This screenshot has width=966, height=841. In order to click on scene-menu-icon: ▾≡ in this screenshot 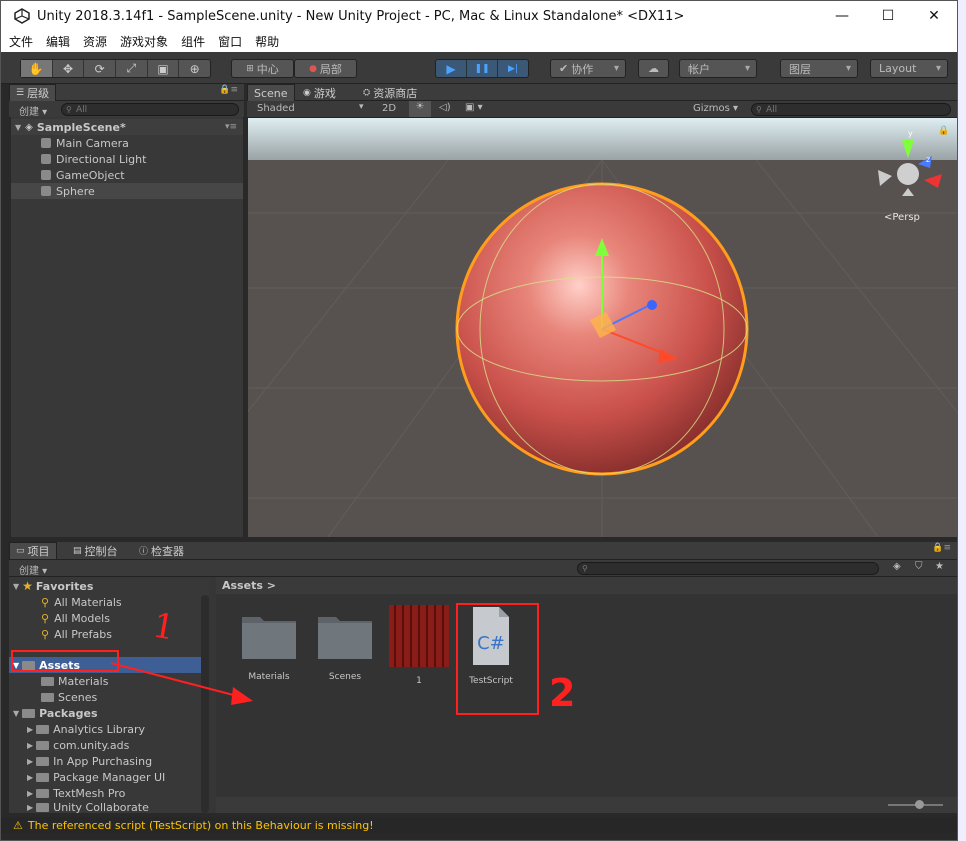, I will do `click(231, 127)`.